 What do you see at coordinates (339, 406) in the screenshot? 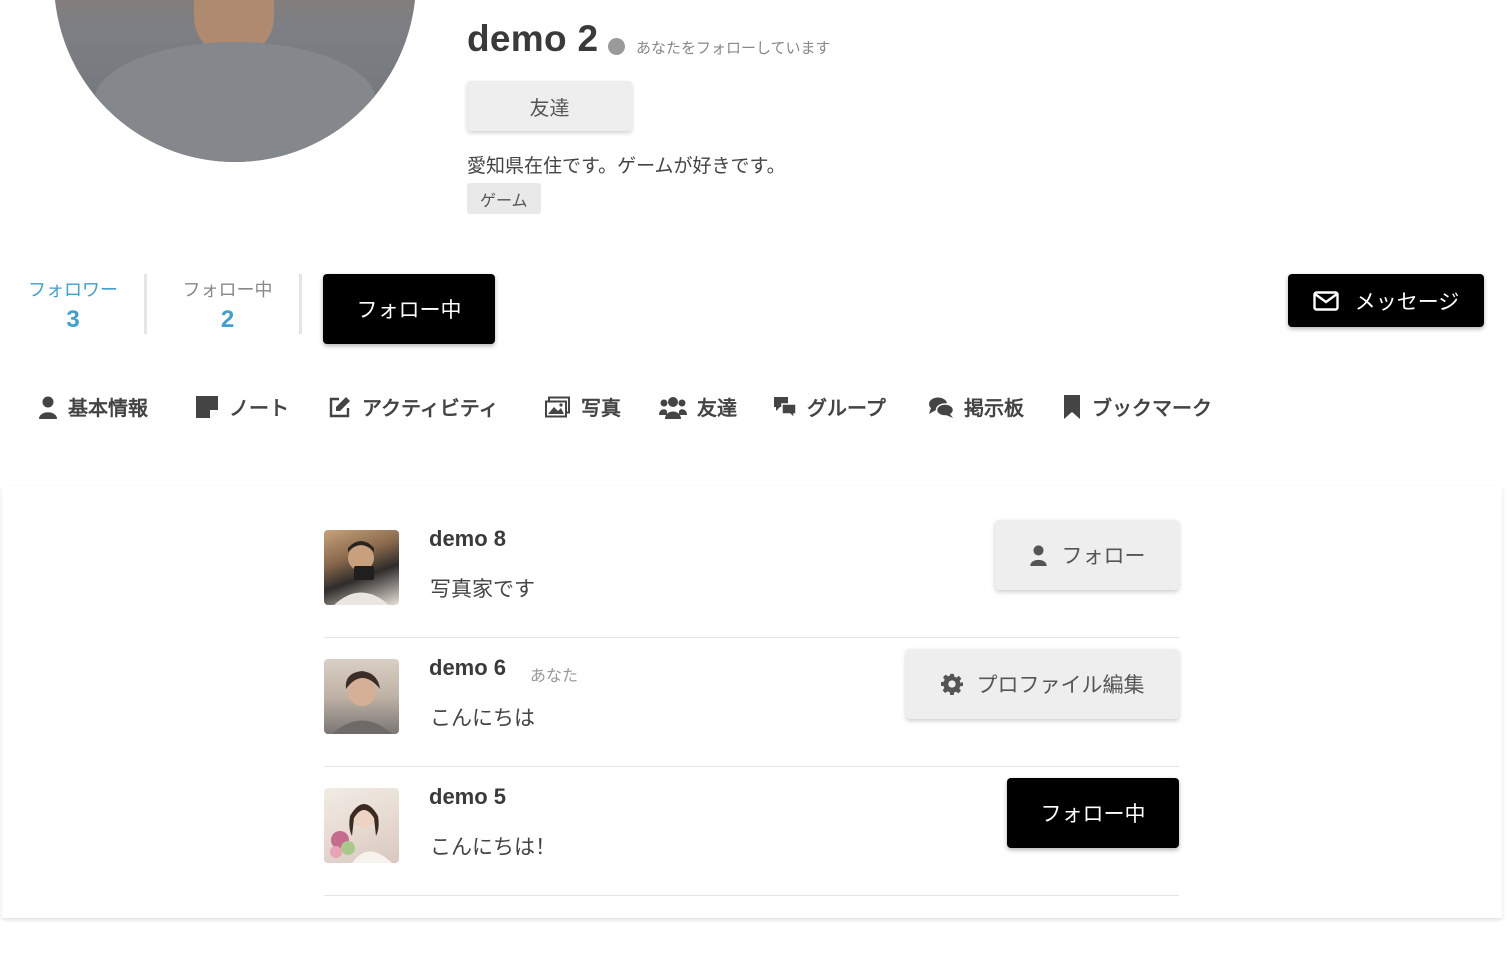
I see `edit-icon` at bounding box center [339, 406].